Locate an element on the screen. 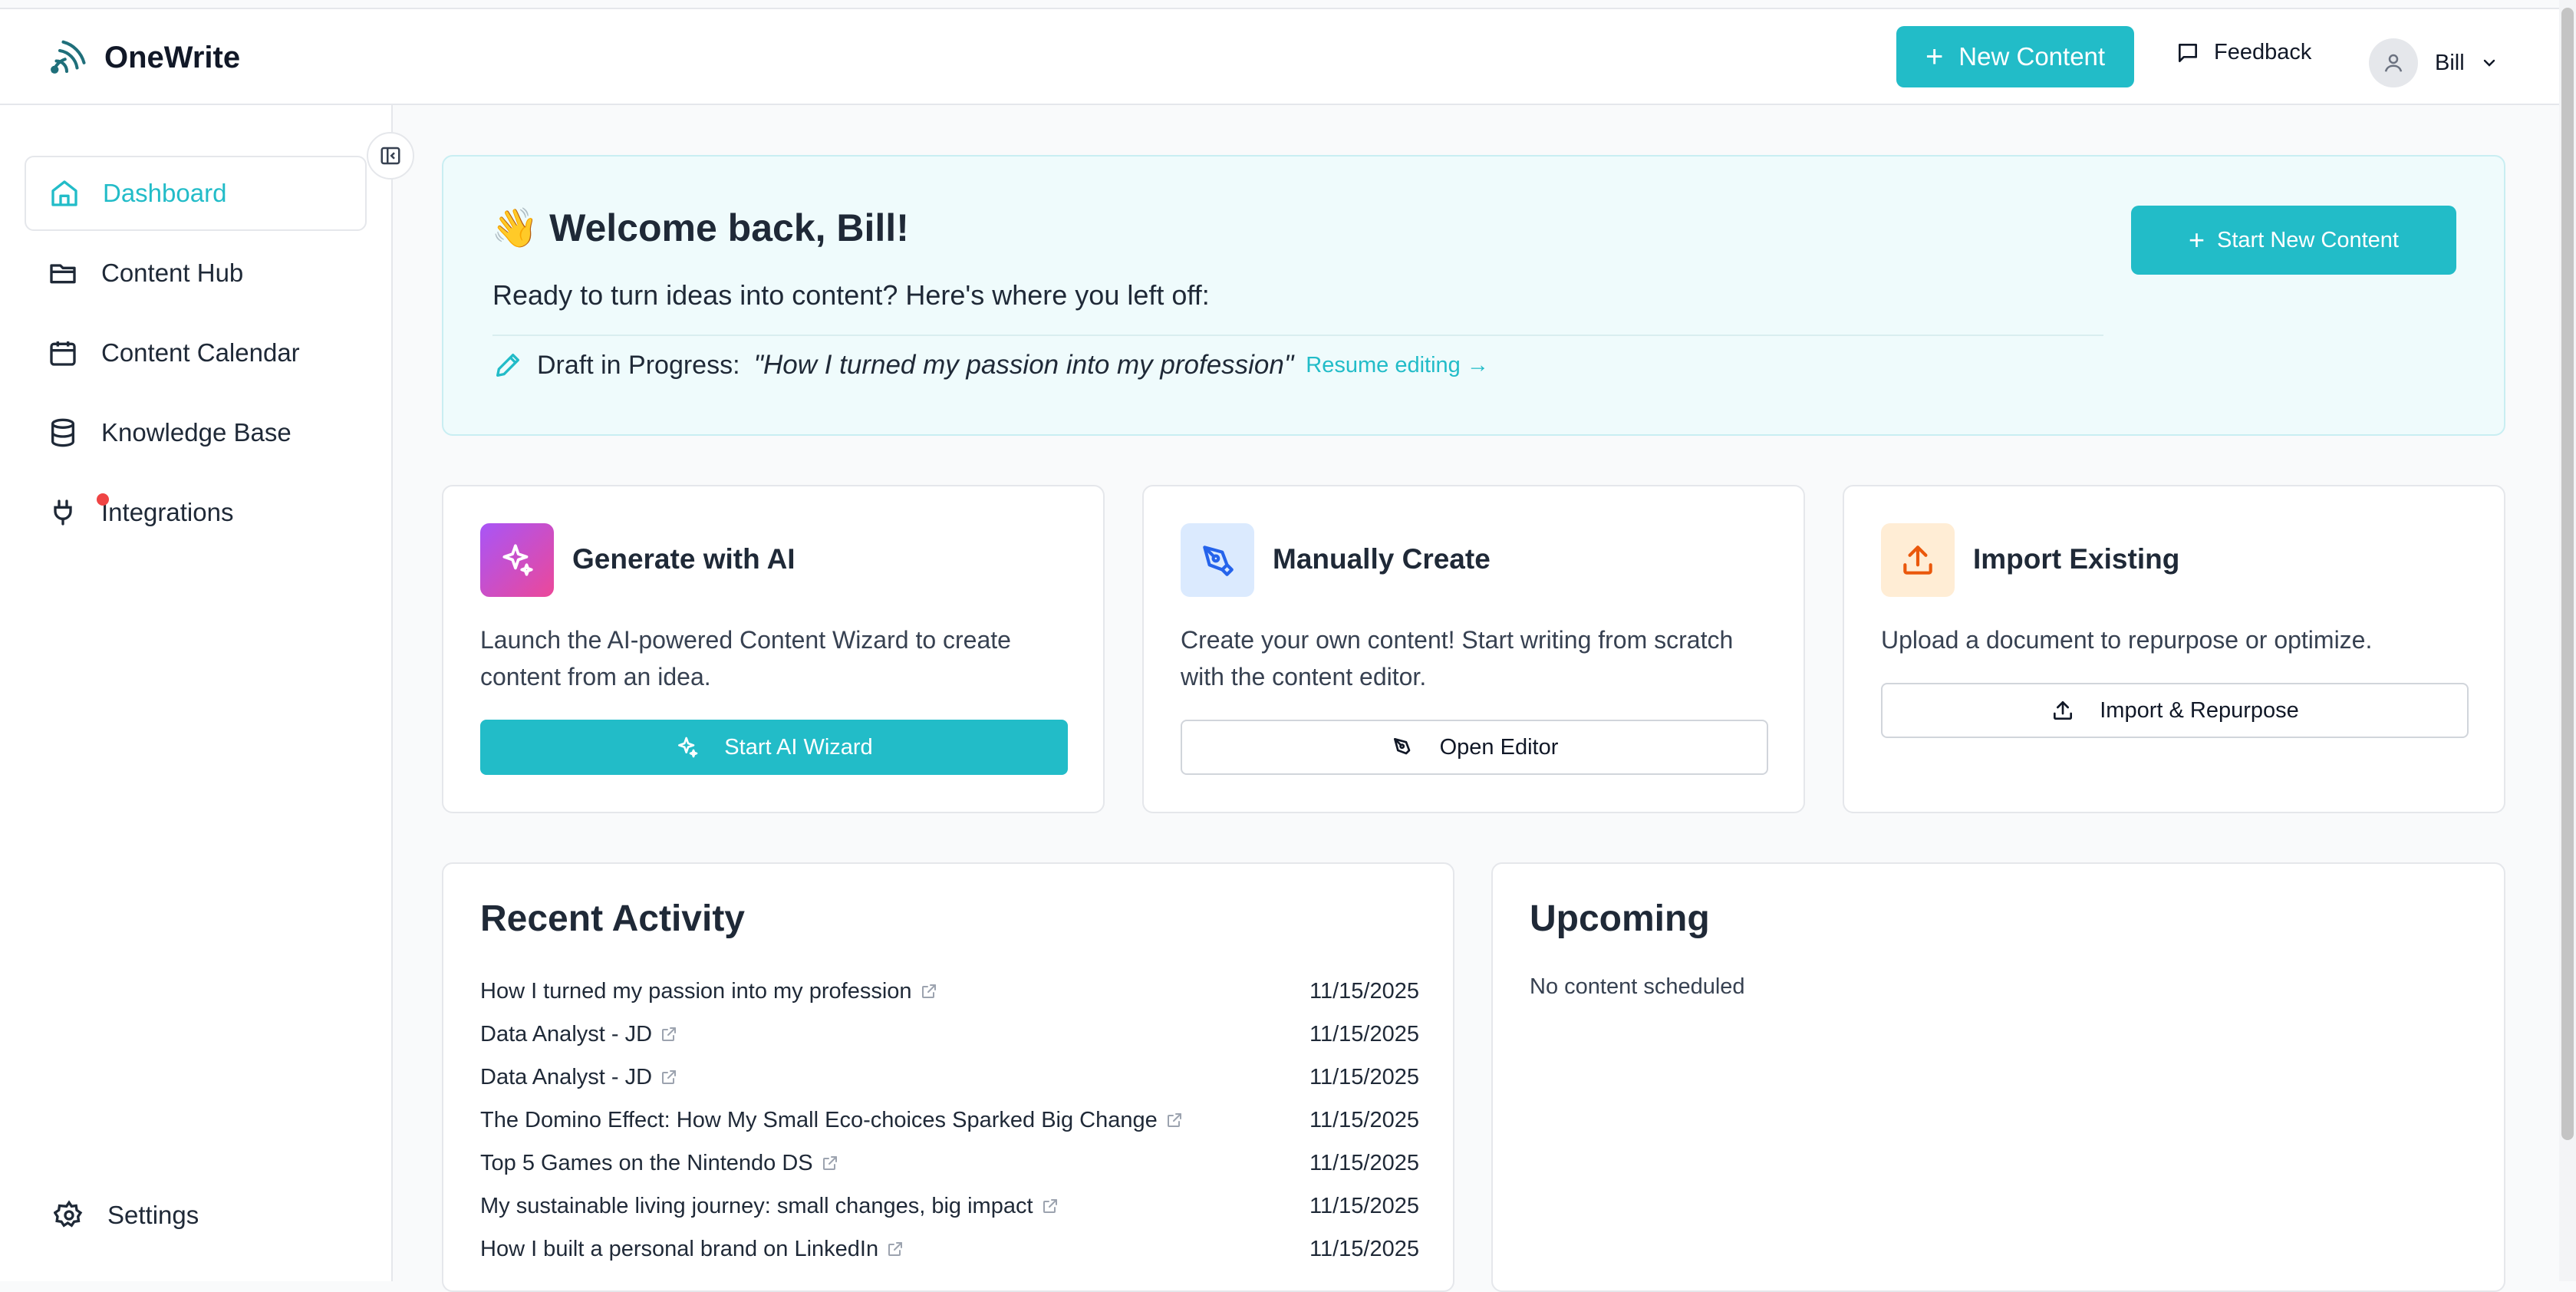  collapse-sidebar-button is located at coordinates (390, 156).